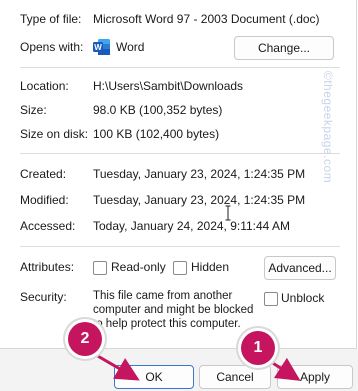  Describe the element at coordinates (117, 367) in the screenshot. I see `arrow-to-ok` at that location.